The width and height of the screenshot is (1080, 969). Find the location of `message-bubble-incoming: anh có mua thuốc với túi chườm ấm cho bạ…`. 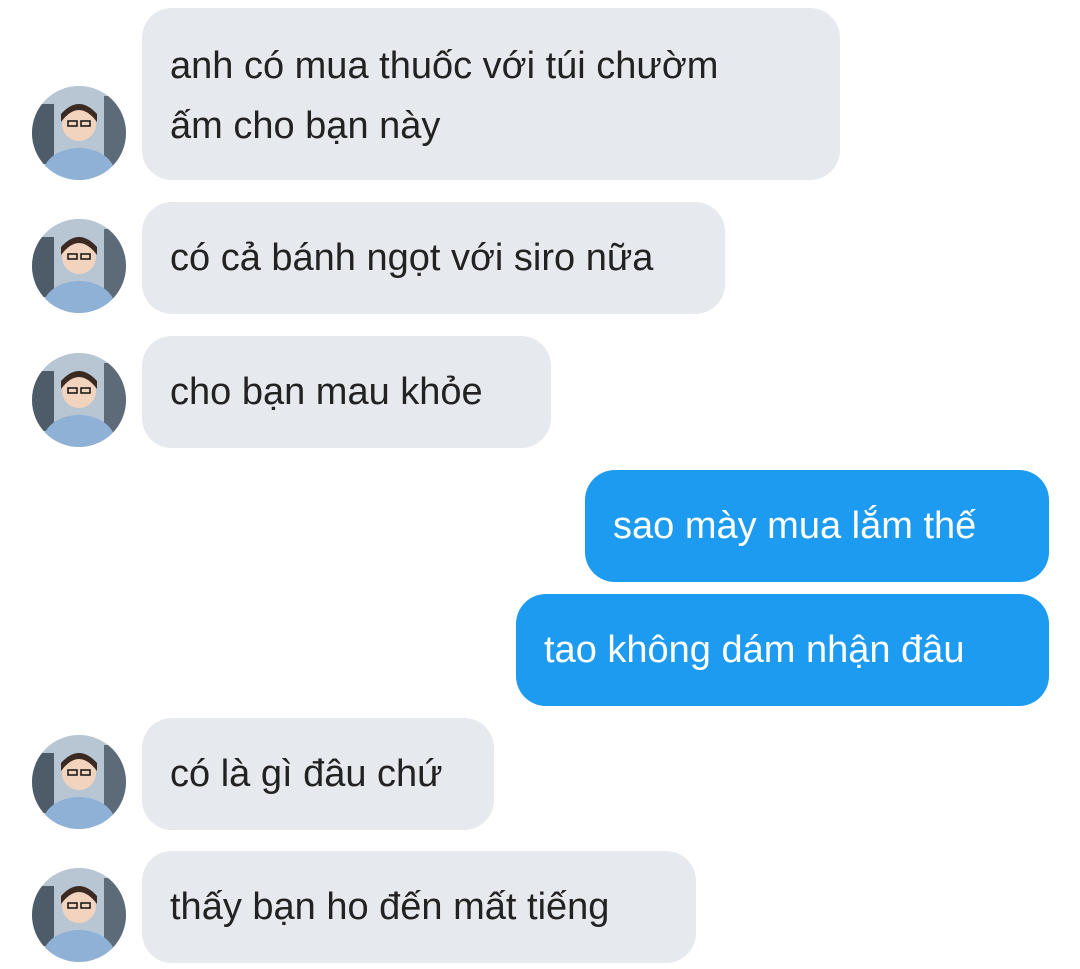

message-bubble-incoming: anh có mua thuốc với túi chườm ấm cho bạ… is located at coordinates (491, 94).